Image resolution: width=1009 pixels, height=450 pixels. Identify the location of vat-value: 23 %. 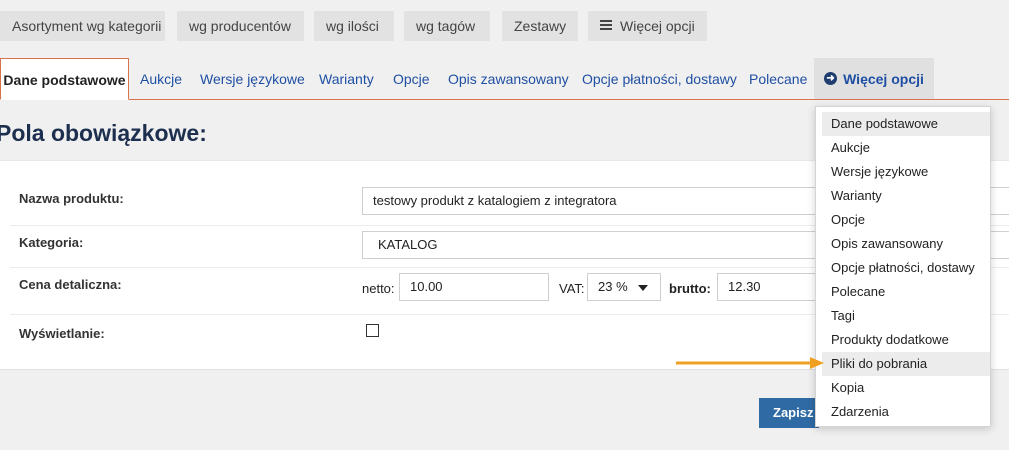
(613, 286).